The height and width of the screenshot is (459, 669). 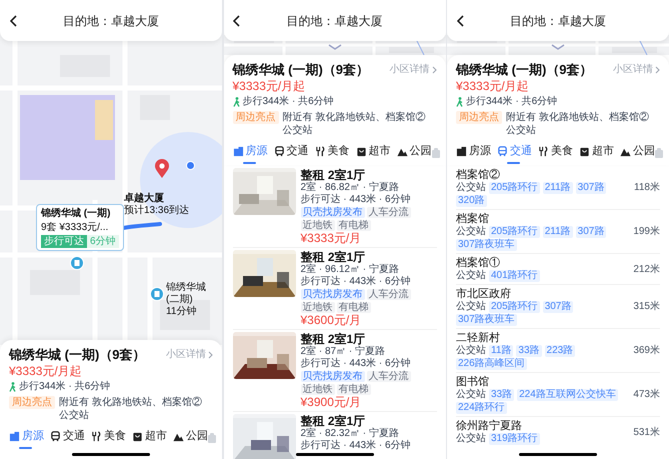 I want to click on community-label: 锦绣华城 (二期), so click(x=186, y=294).